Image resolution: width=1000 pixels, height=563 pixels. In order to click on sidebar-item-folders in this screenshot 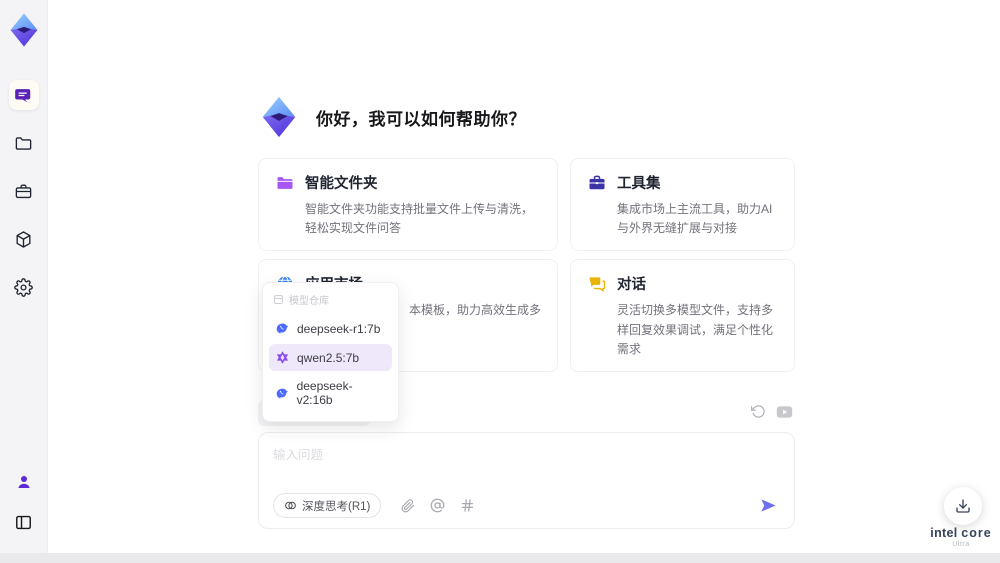, I will do `click(24, 143)`.